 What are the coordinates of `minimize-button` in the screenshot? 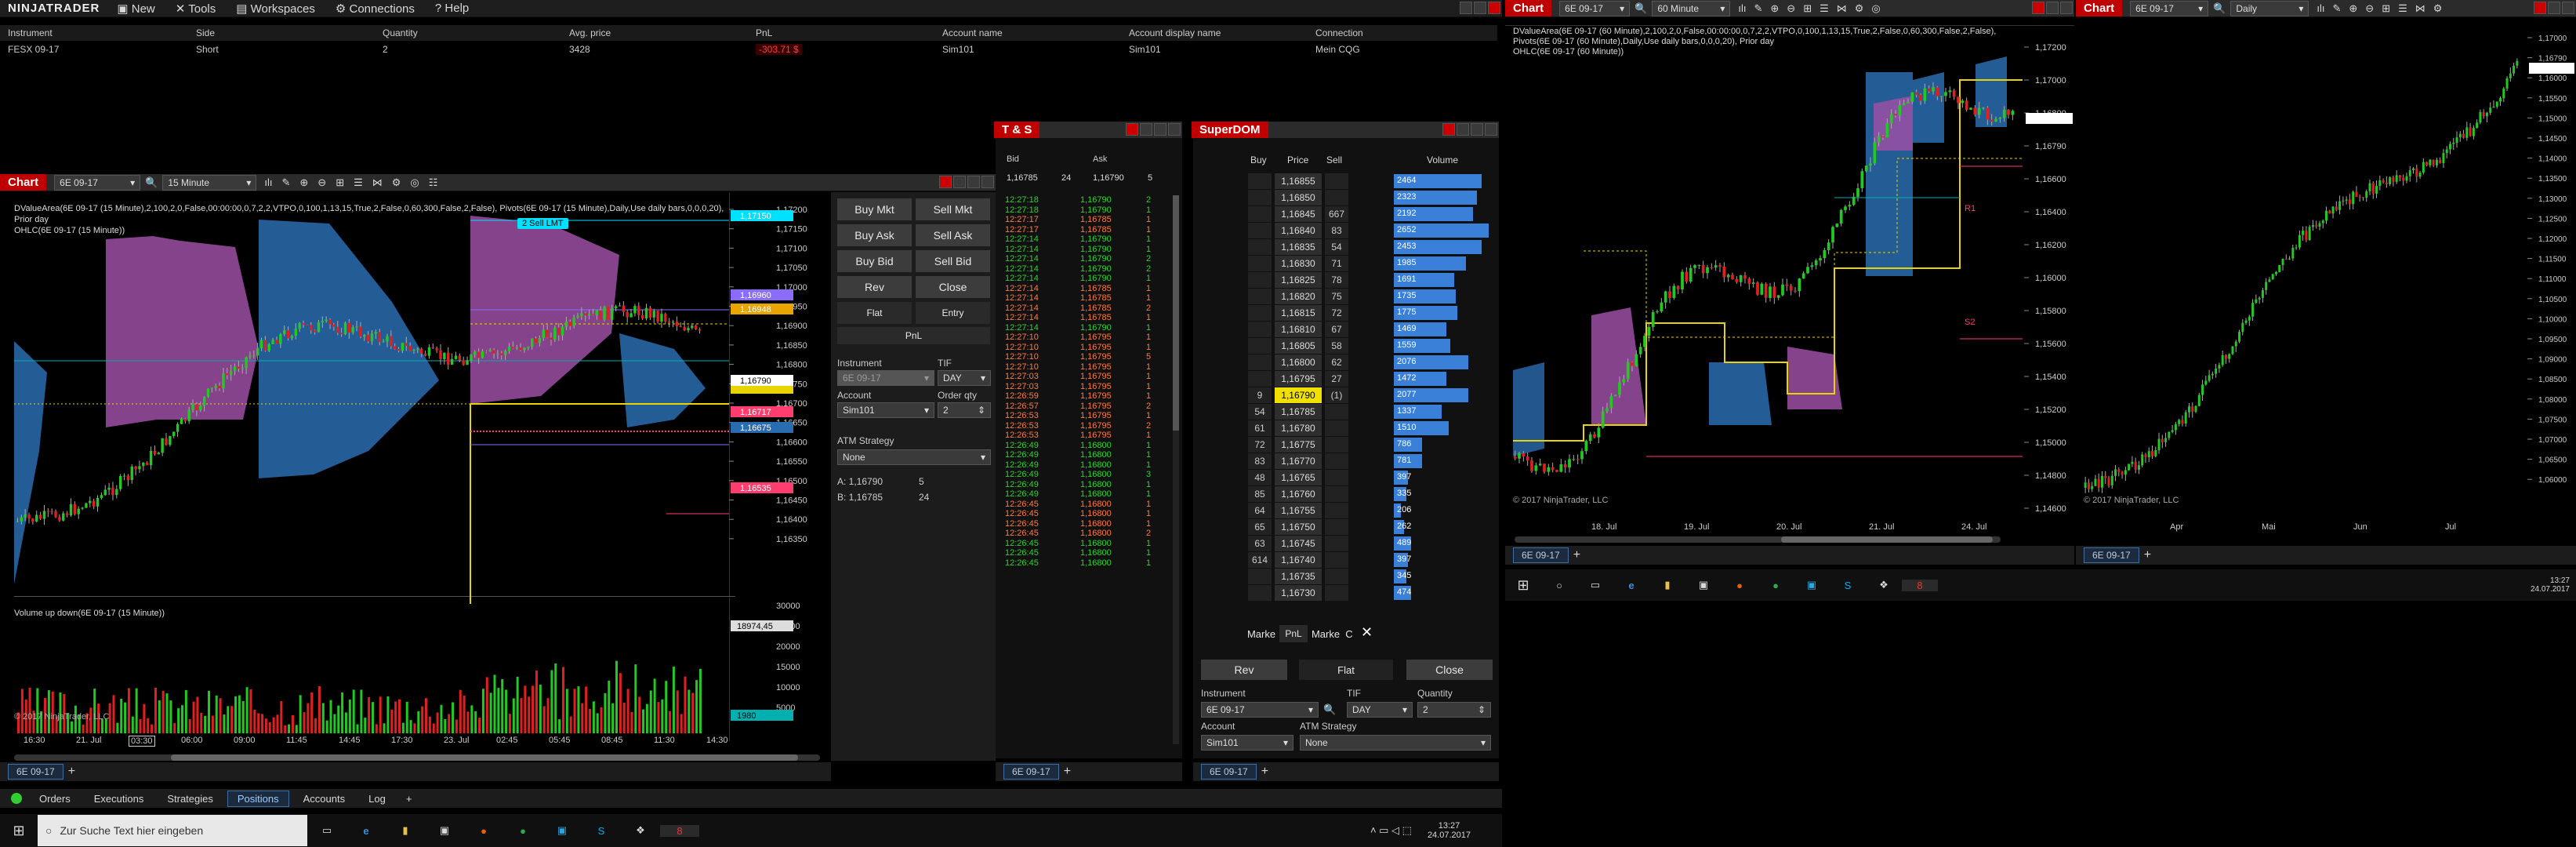 It's located at (2053, 8).